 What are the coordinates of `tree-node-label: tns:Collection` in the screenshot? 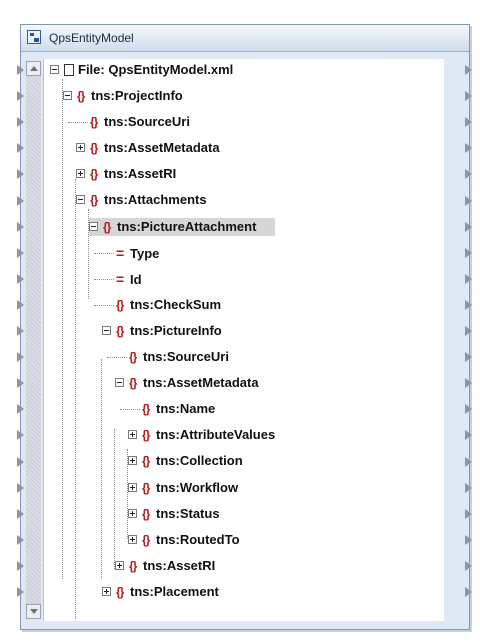 It's located at (199, 461).